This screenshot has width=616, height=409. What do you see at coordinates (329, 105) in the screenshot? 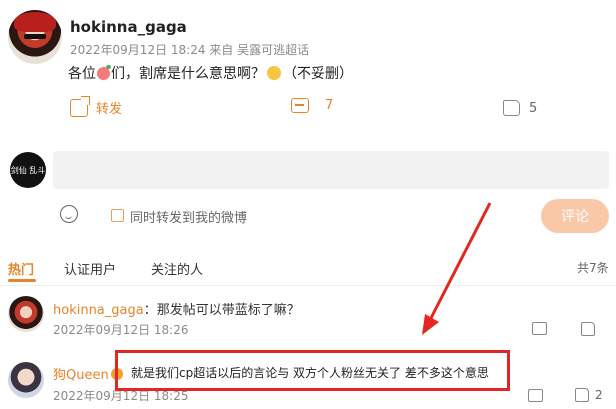
I see `comment-count: 7` at bounding box center [329, 105].